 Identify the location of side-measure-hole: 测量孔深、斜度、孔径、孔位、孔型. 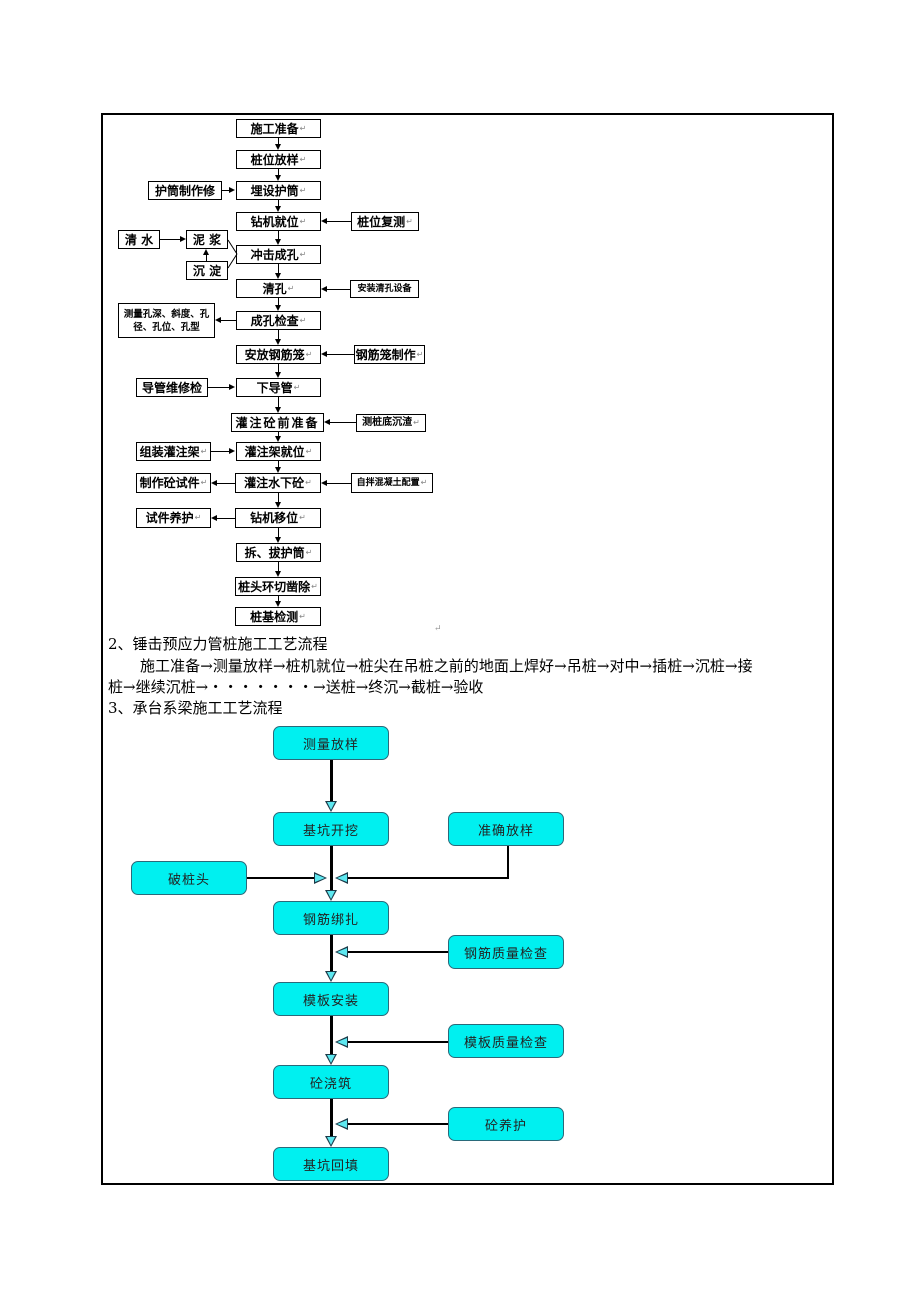
(166, 320).